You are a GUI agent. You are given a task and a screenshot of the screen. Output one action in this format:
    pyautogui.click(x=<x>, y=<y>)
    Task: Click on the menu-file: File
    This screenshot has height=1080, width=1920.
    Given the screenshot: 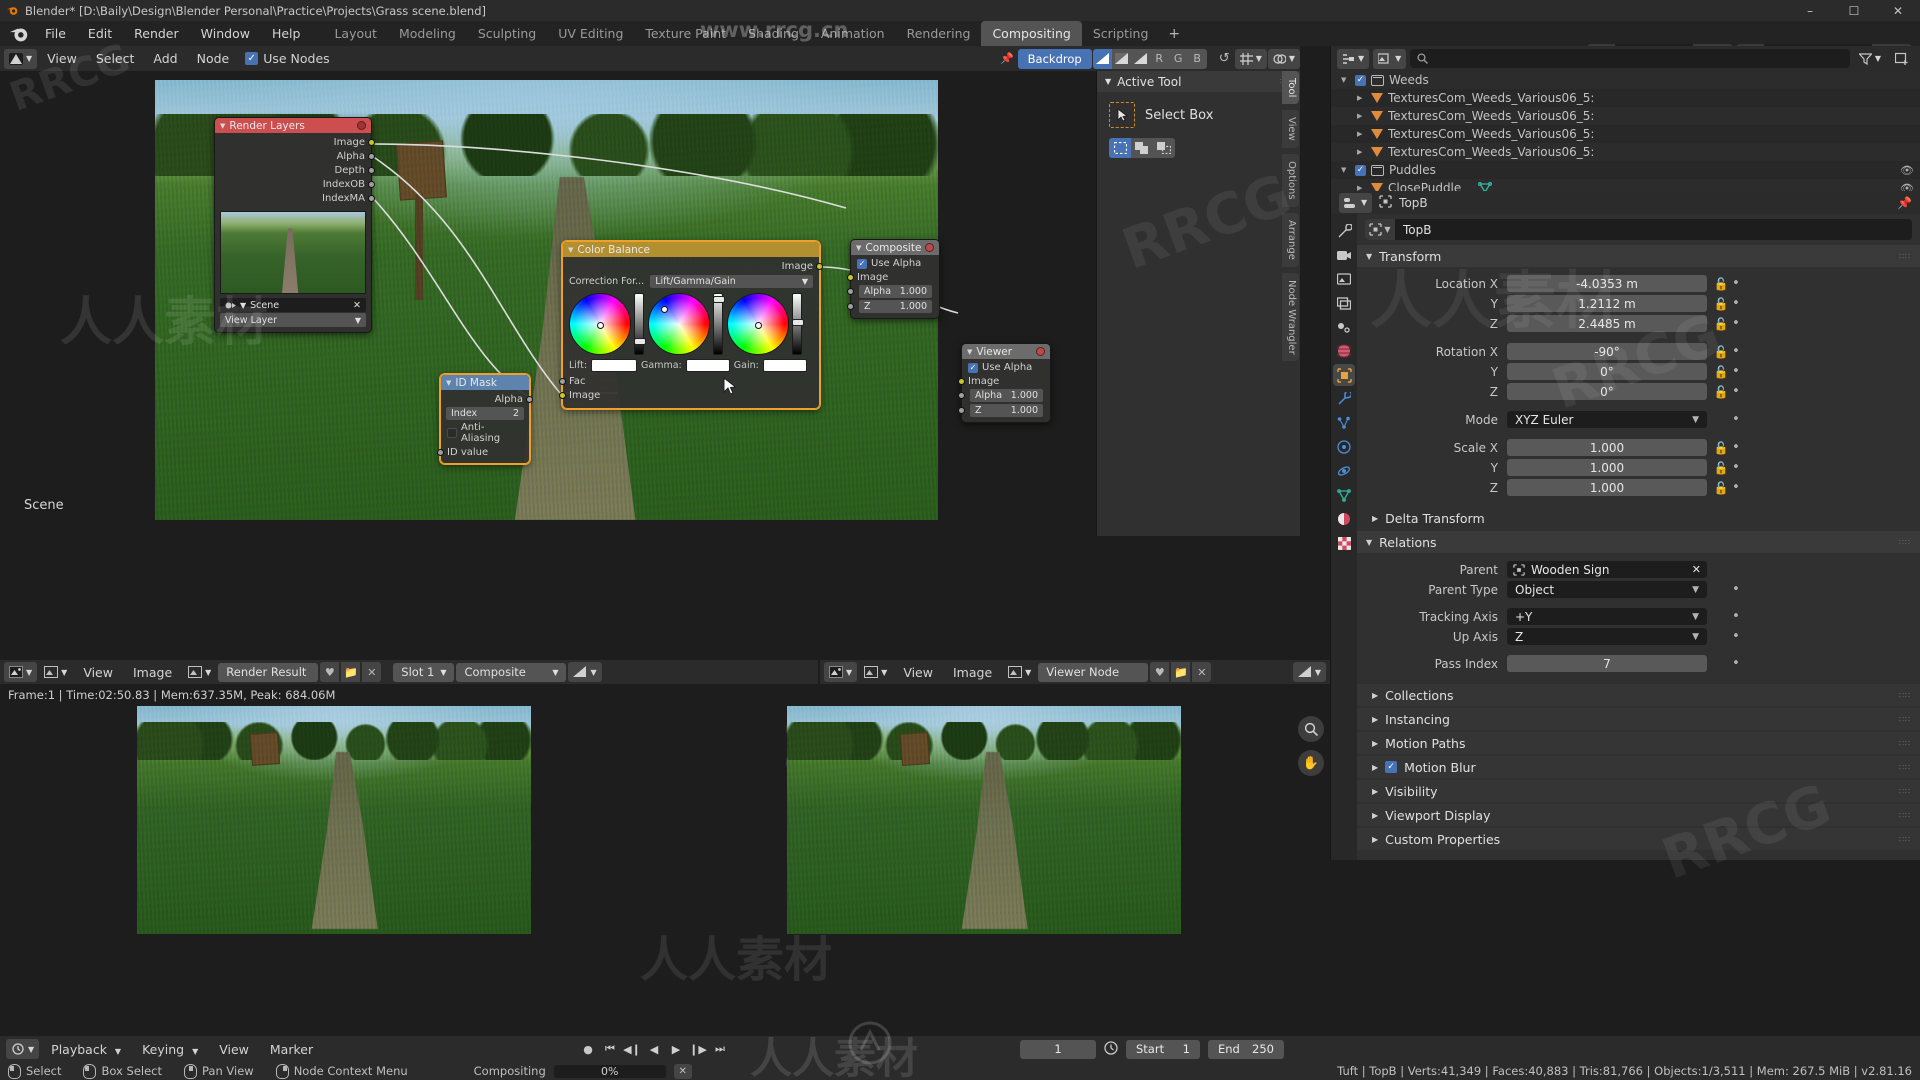 What is the action you would take?
    pyautogui.click(x=55, y=33)
    